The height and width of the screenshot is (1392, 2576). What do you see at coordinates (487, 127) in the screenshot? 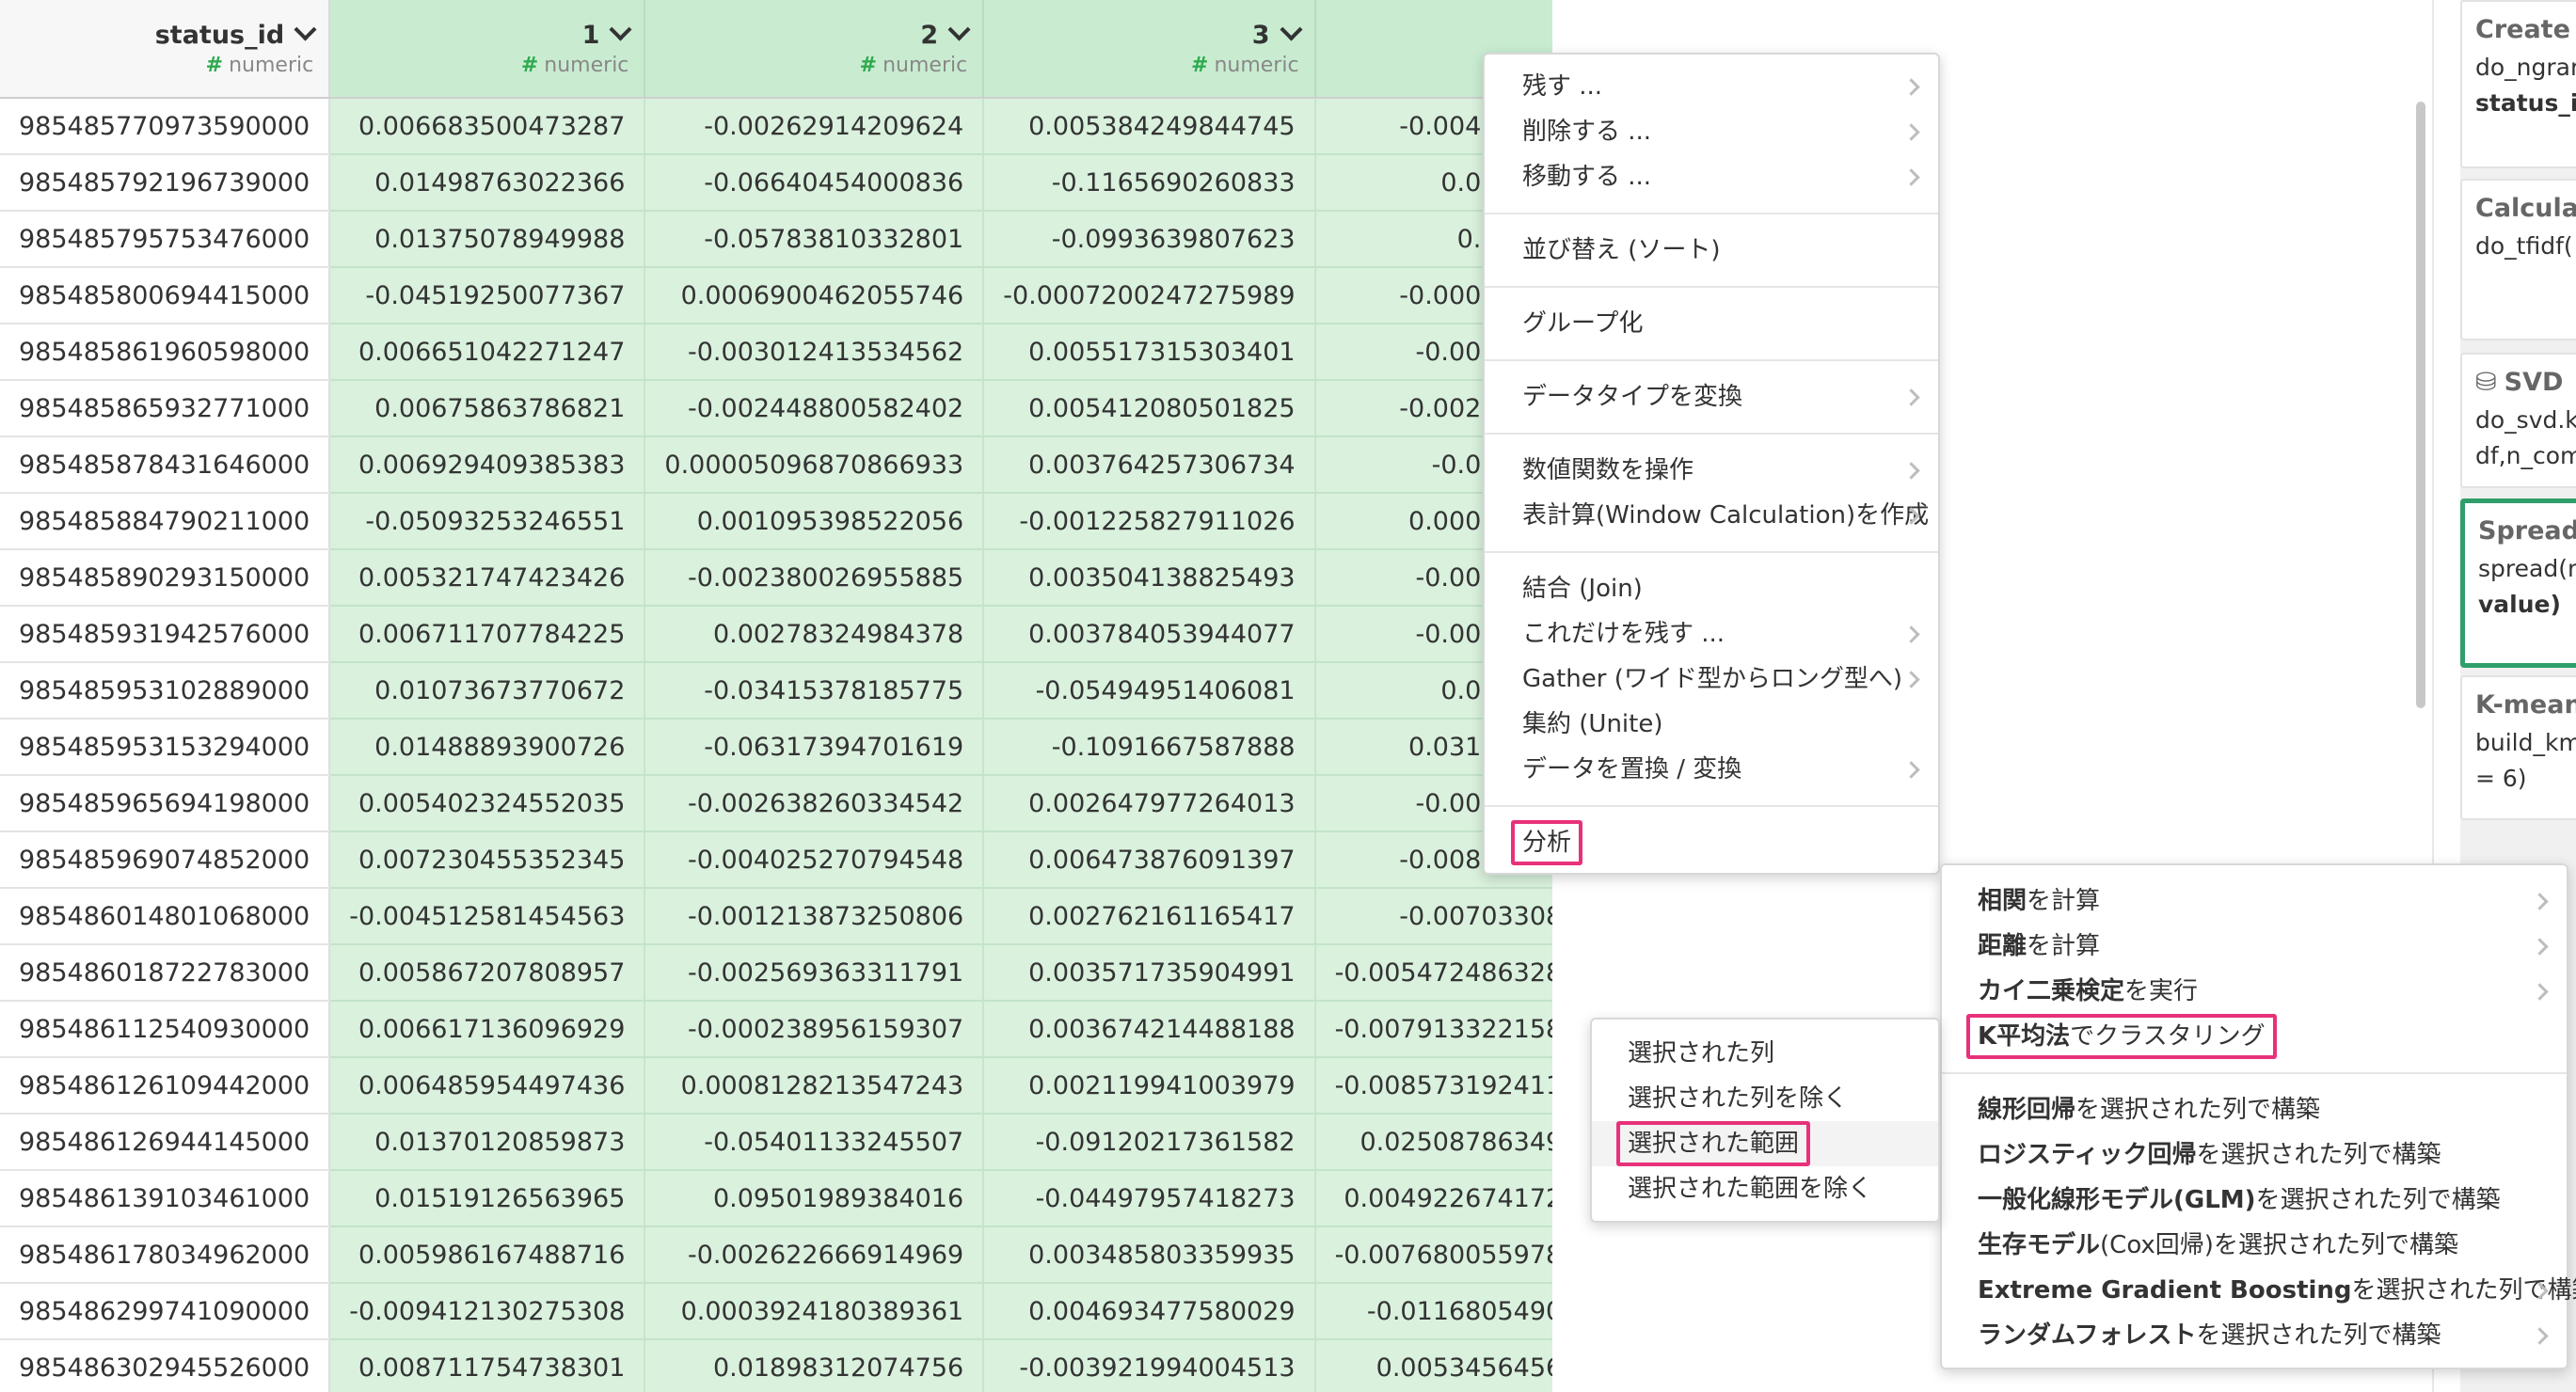
I see `table-cell: 0.006683500473287` at bounding box center [487, 127].